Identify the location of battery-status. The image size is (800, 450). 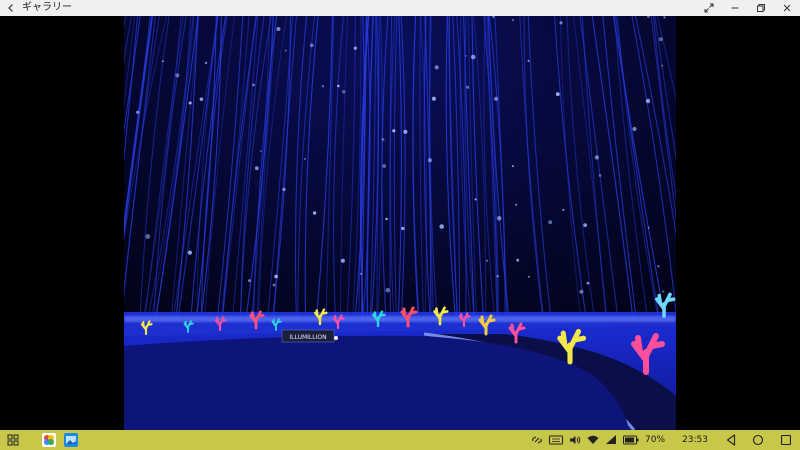
(631, 440).